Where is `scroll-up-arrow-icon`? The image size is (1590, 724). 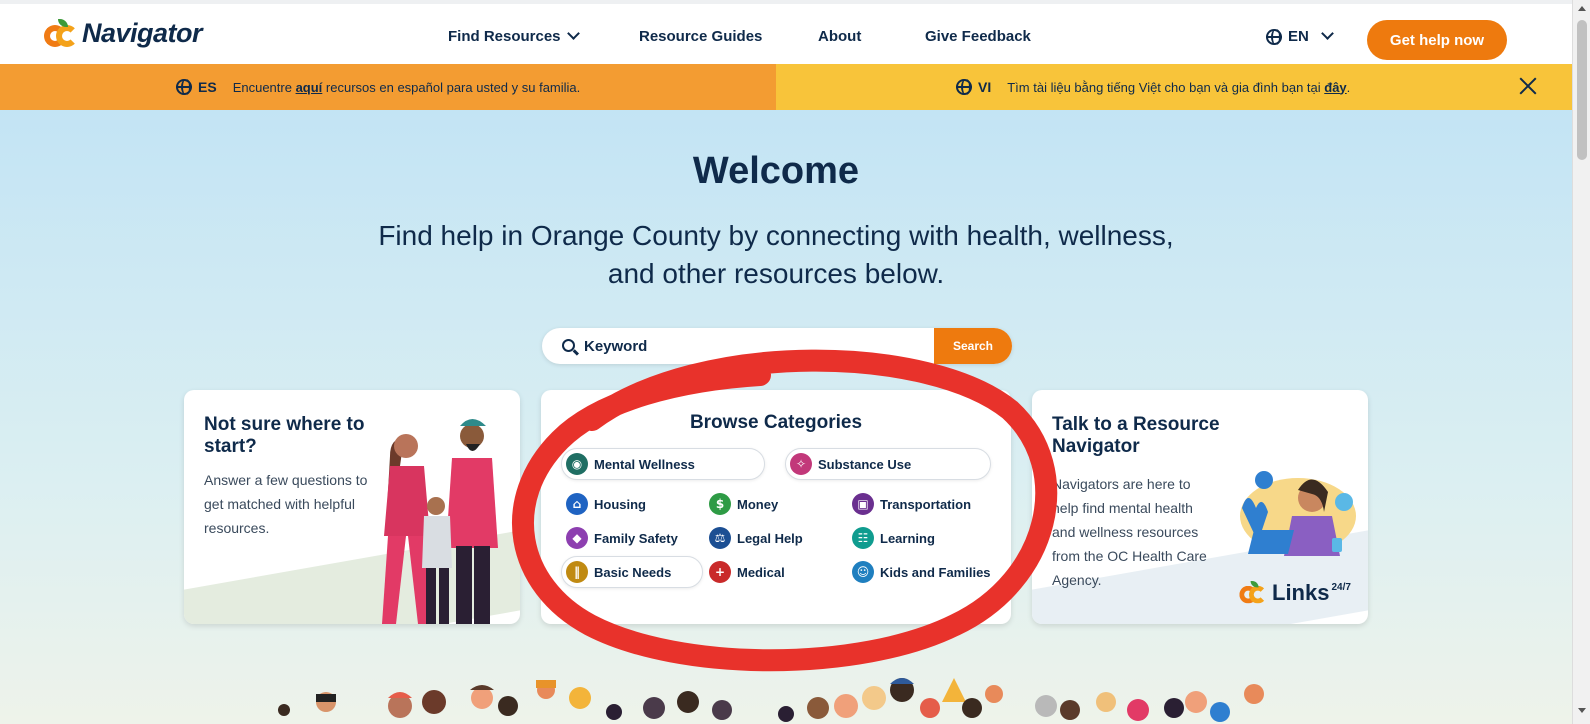 scroll-up-arrow-icon is located at coordinates (1582, 8).